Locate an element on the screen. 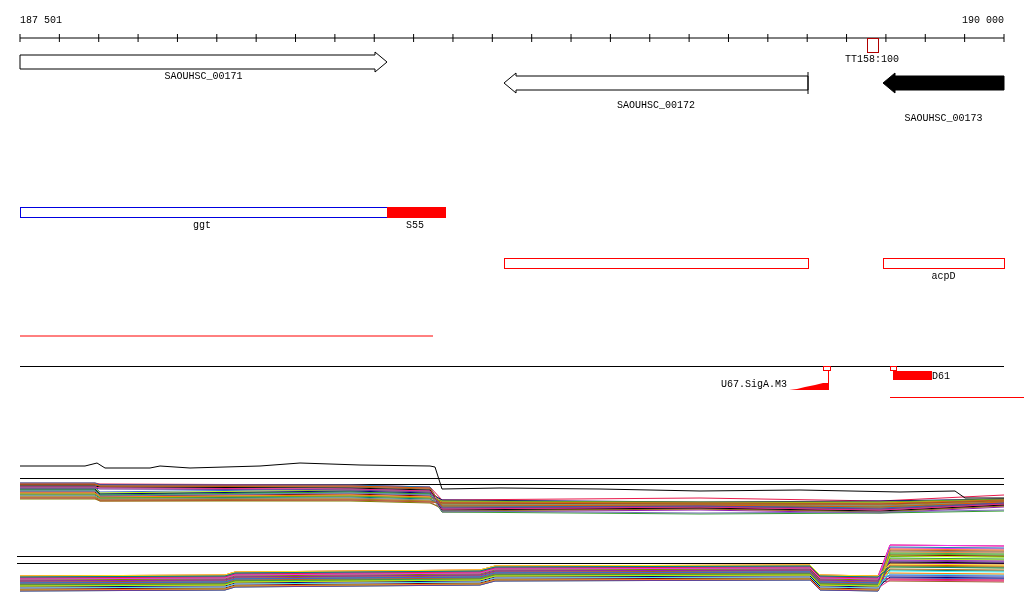  feature-label: ggt is located at coordinates (202, 225).